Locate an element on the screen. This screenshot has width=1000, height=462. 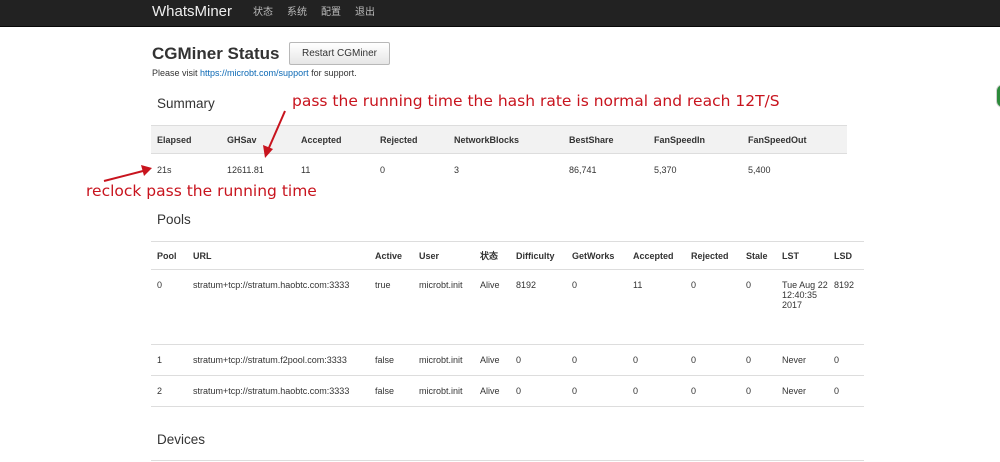
cell-pool: 0 is located at coordinates (169, 307).